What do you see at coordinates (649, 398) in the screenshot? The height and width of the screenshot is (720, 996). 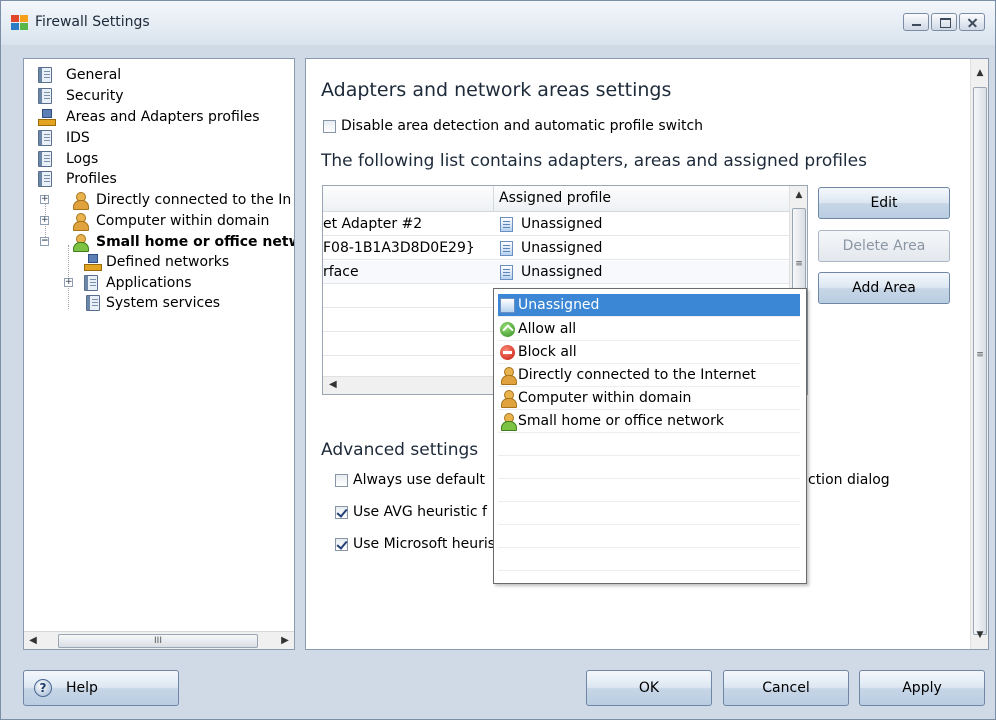 I see `dropdown-option-computer-domain: Computer within domain` at bounding box center [649, 398].